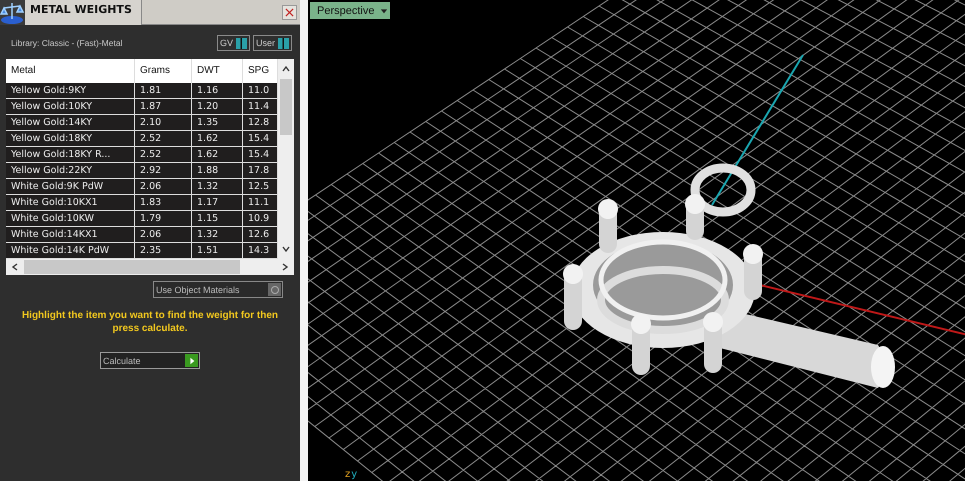 This screenshot has width=965, height=481. What do you see at coordinates (70, 219) in the screenshot?
I see `table-cell: White Gold:10KW` at bounding box center [70, 219].